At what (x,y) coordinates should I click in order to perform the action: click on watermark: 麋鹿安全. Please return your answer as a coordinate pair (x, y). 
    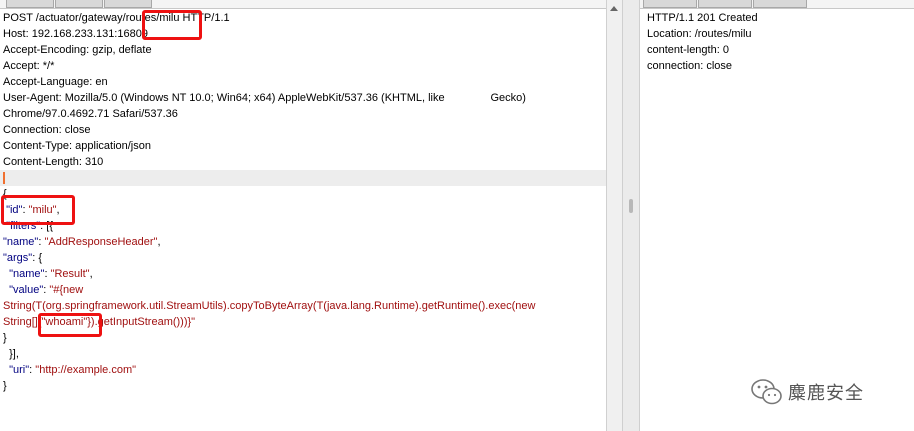
    Looking at the image, I should click on (825, 392).